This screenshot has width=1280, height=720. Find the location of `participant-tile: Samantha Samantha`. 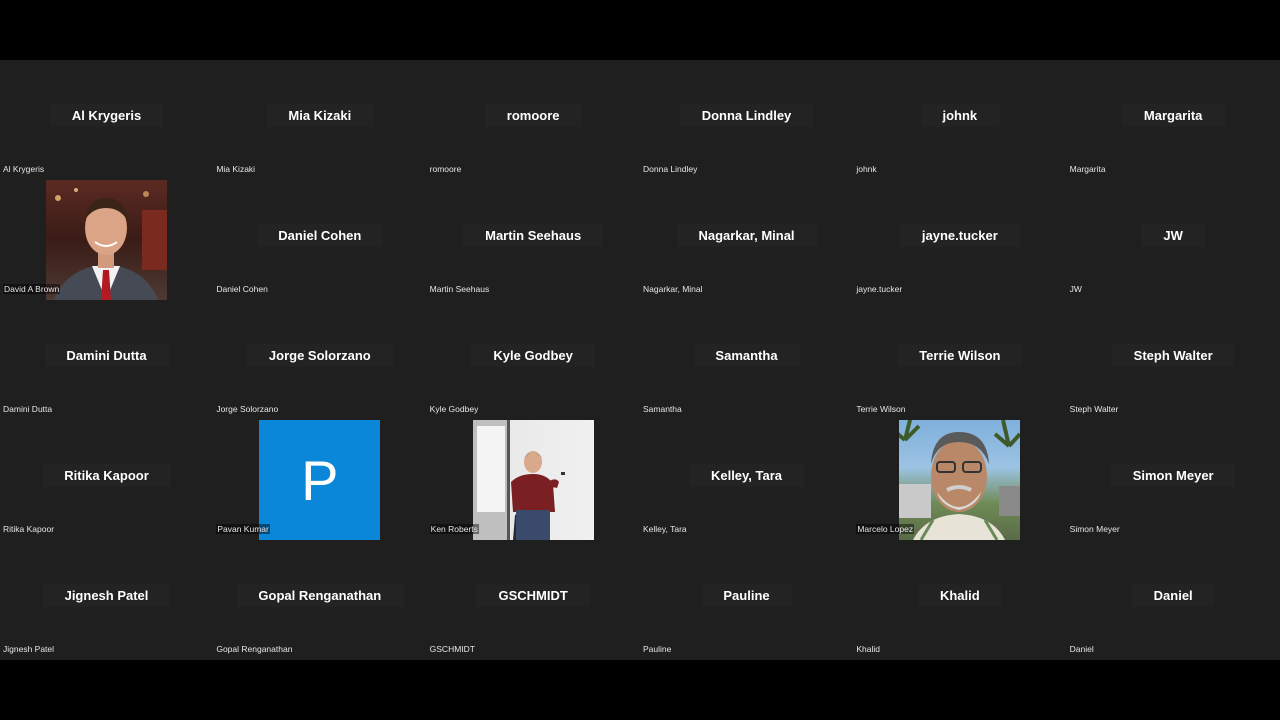

participant-tile: Samantha Samantha is located at coordinates (746, 360).